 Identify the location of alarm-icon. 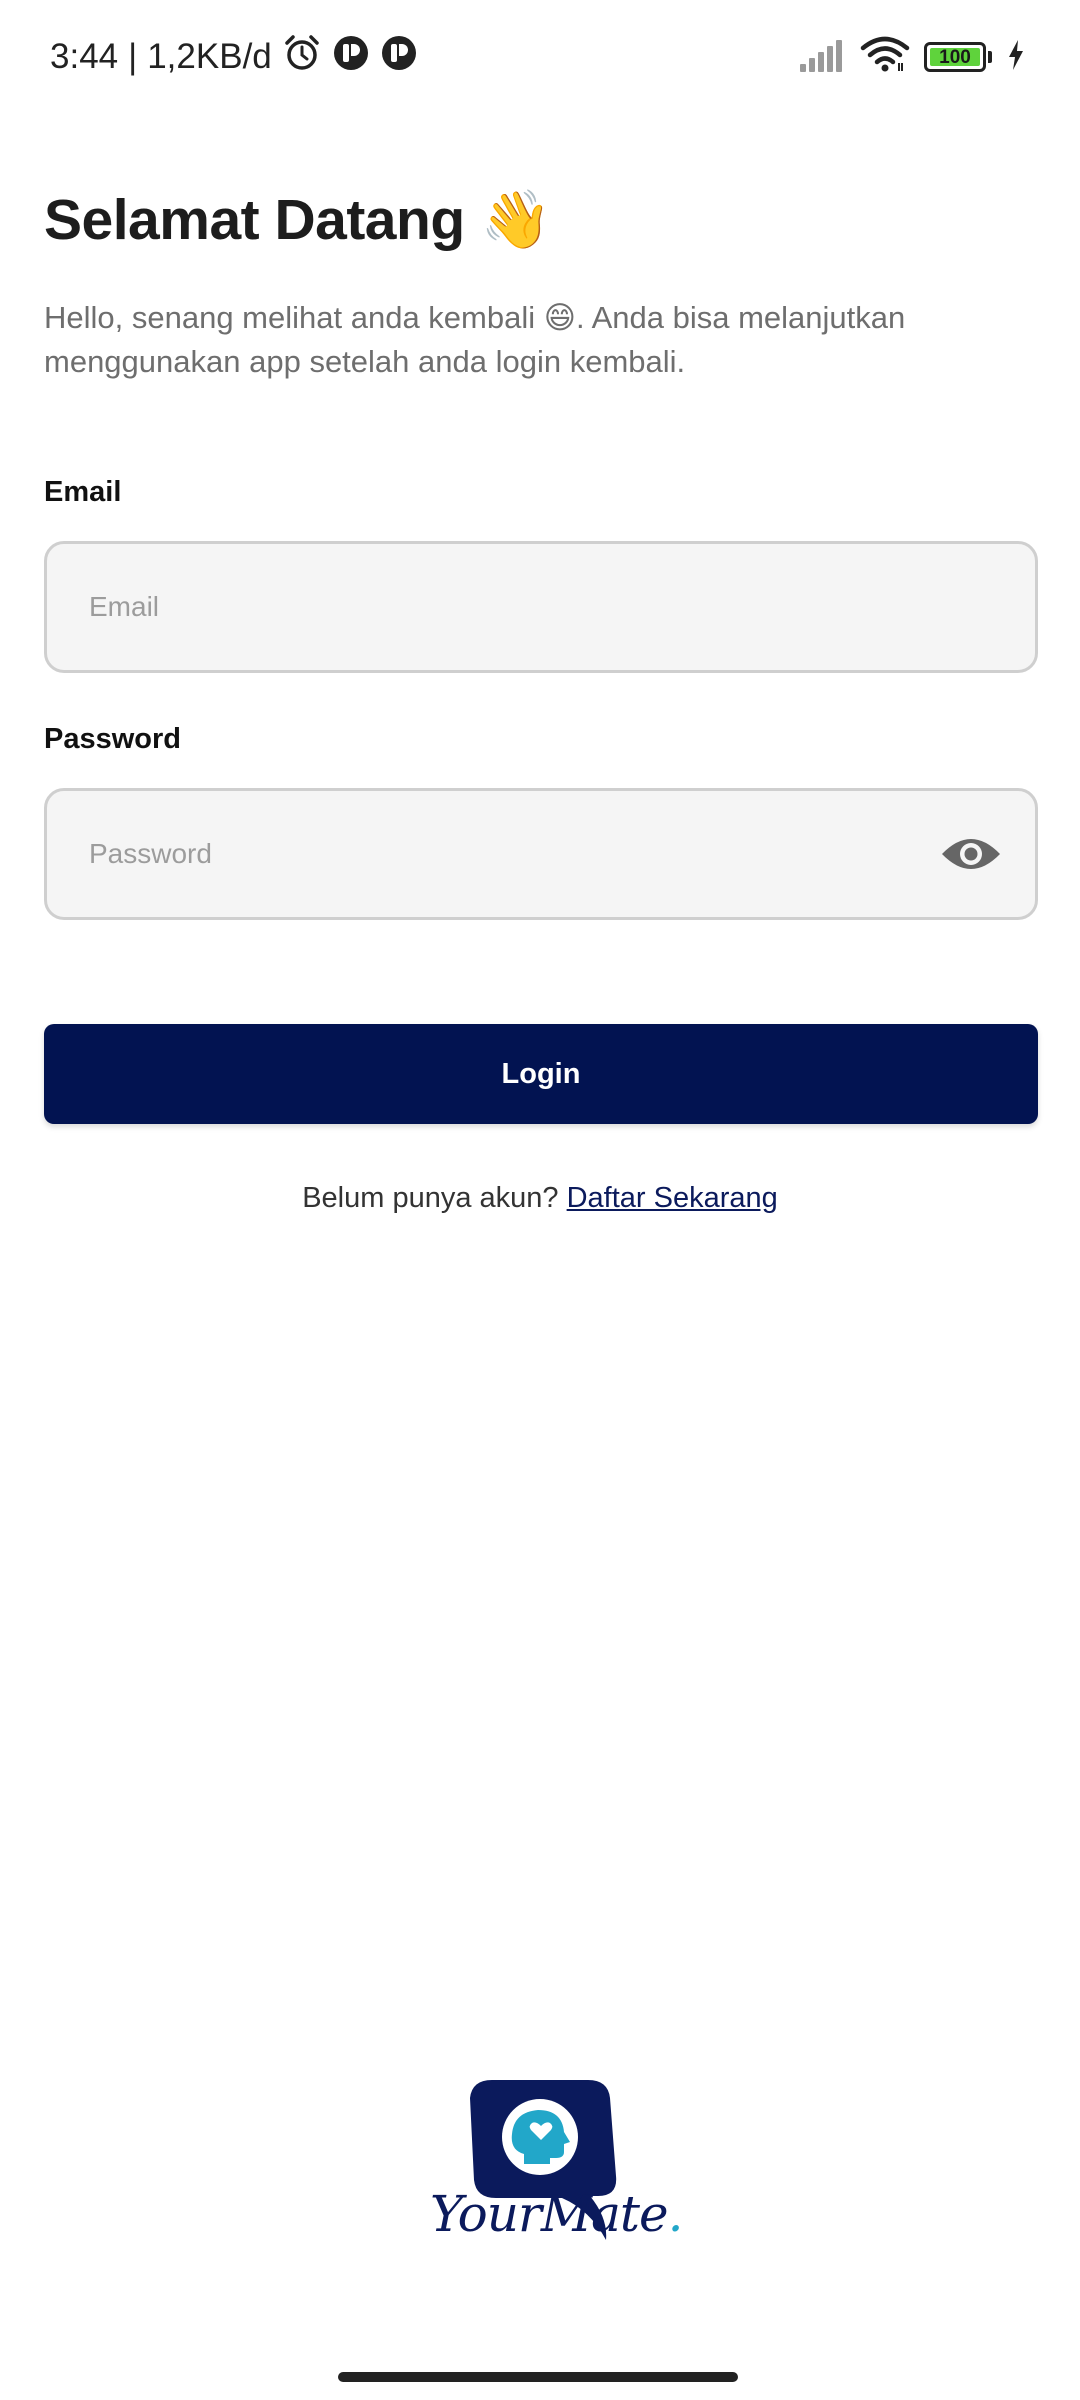
(302, 57).